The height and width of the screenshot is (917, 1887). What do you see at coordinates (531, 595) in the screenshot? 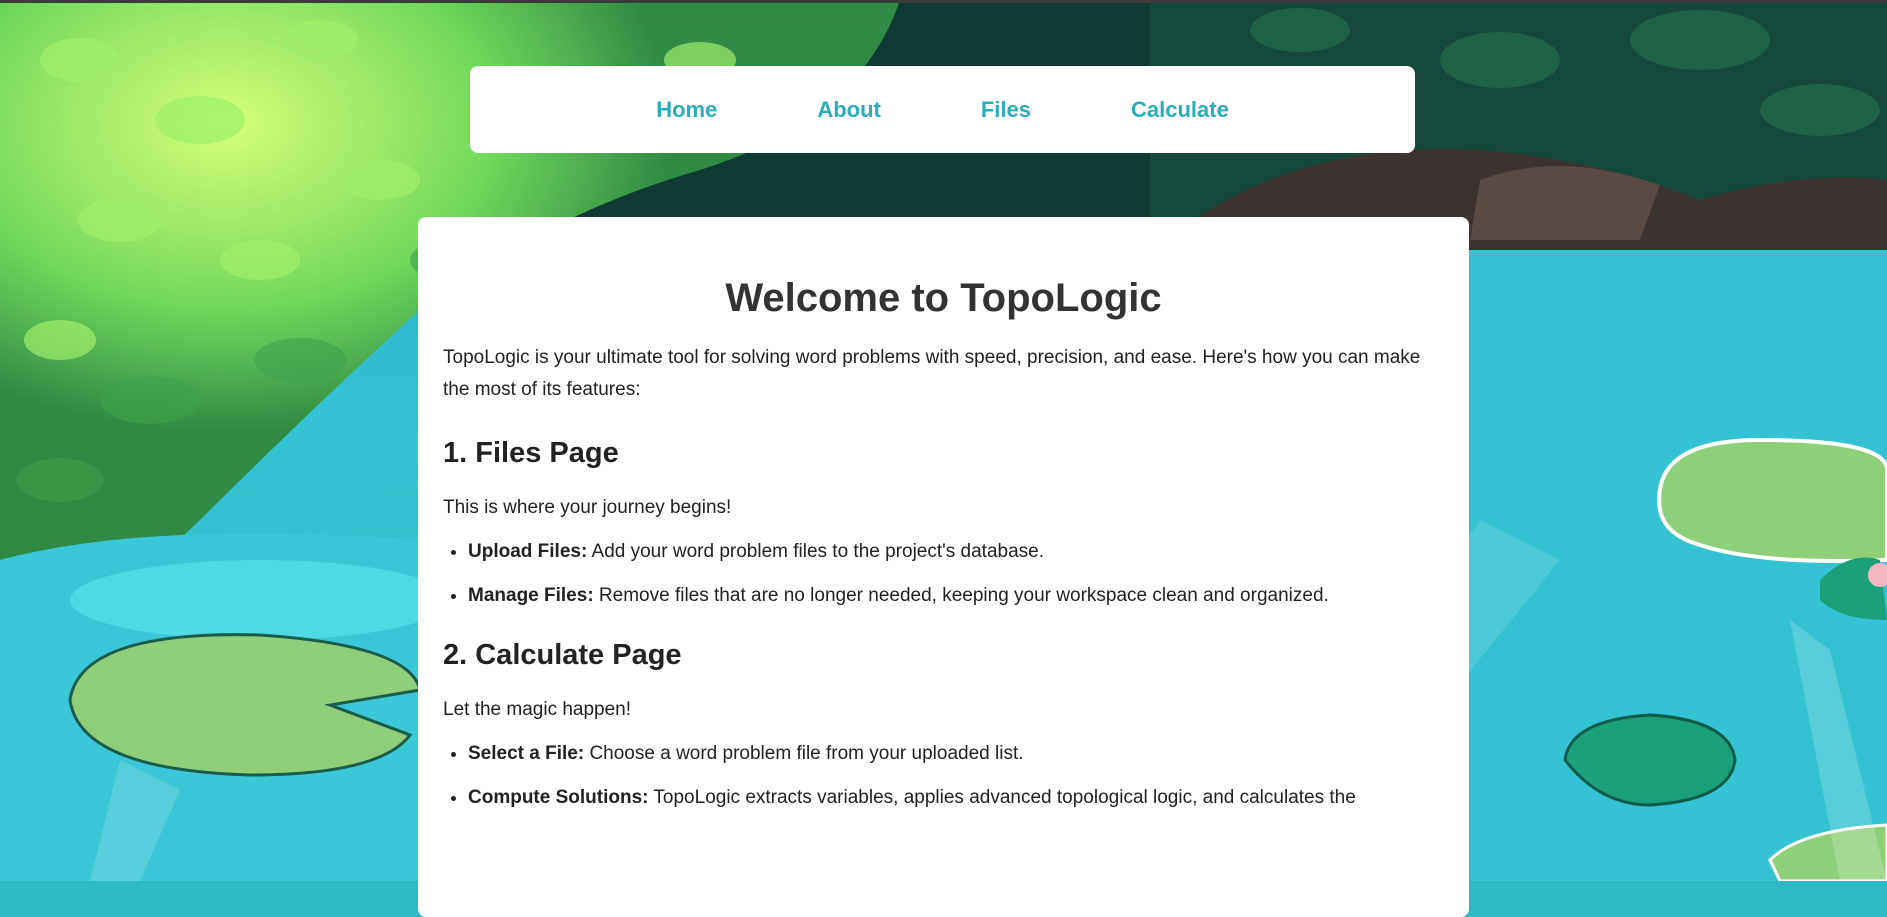
I see `feature-name: Manage Files:` at bounding box center [531, 595].